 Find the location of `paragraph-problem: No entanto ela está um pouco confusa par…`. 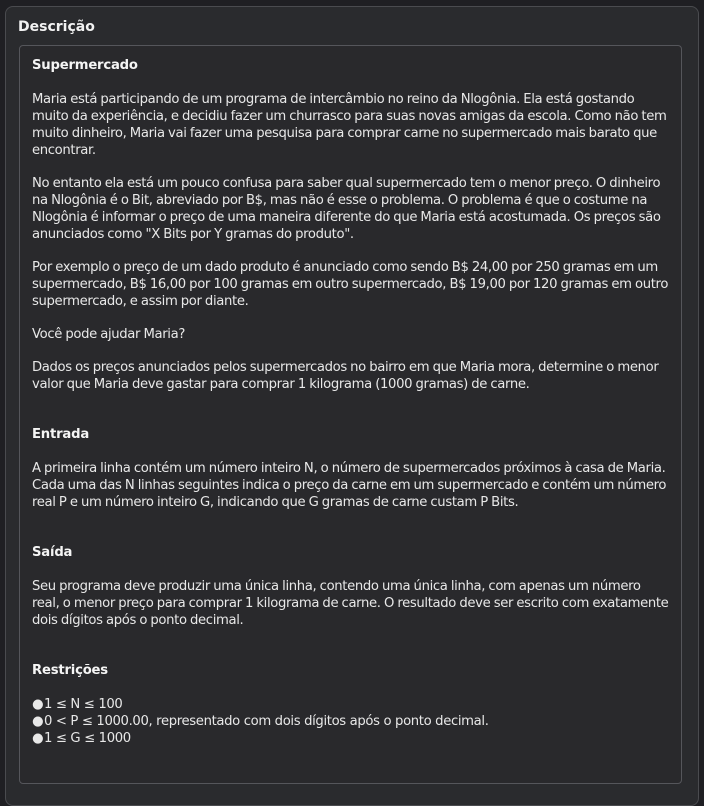

paragraph-problem: No entanto ela está um pouco confusa par… is located at coordinates (346, 209).